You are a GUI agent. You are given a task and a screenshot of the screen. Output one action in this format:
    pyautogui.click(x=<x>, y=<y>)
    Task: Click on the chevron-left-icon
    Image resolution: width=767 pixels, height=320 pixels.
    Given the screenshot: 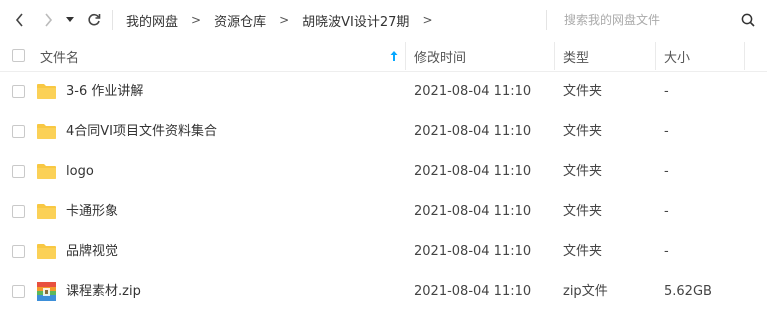 What is the action you would take?
    pyautogui.click(x=19, y=20)
    